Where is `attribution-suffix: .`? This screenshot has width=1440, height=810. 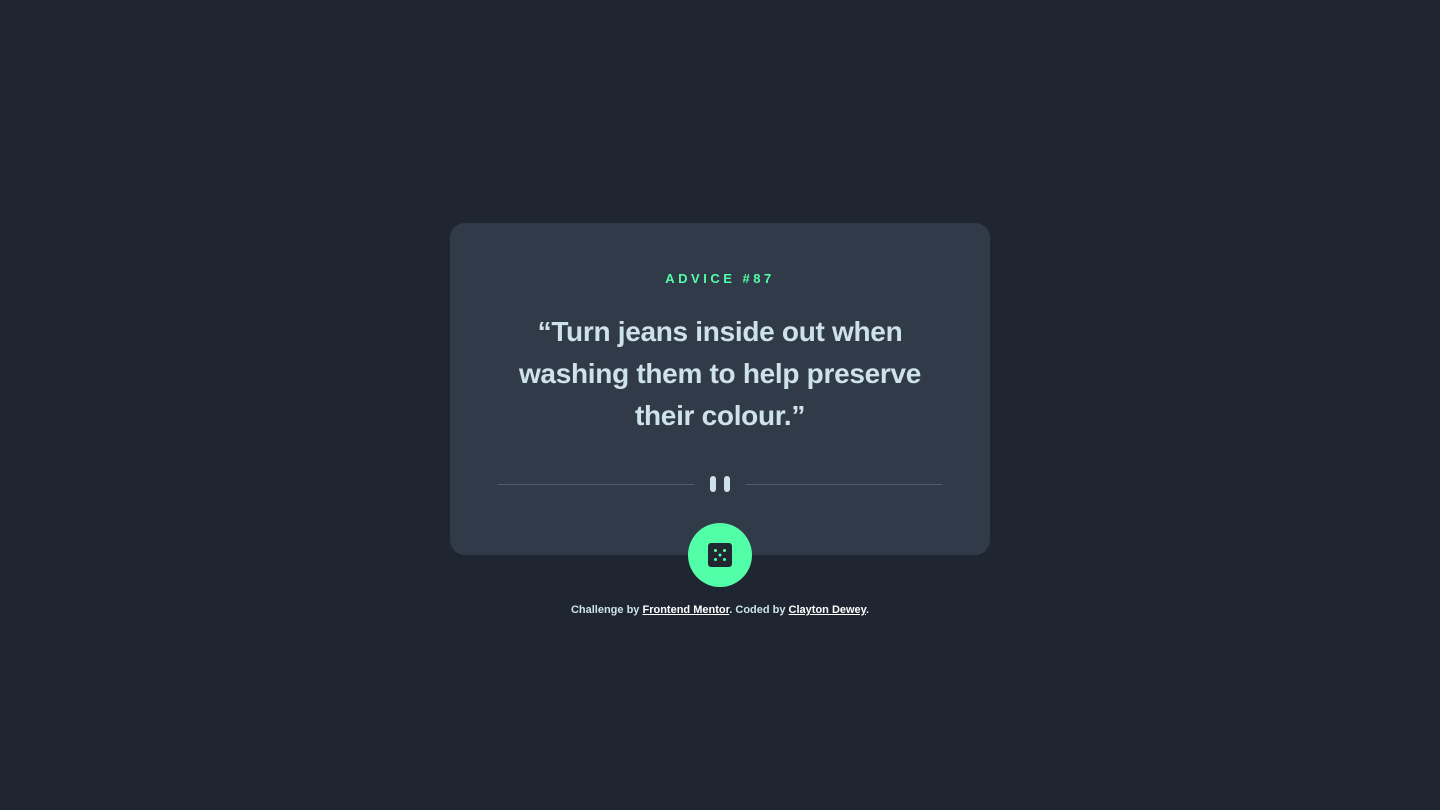
attribution-suffix: . is located at coordinates (867, 610).